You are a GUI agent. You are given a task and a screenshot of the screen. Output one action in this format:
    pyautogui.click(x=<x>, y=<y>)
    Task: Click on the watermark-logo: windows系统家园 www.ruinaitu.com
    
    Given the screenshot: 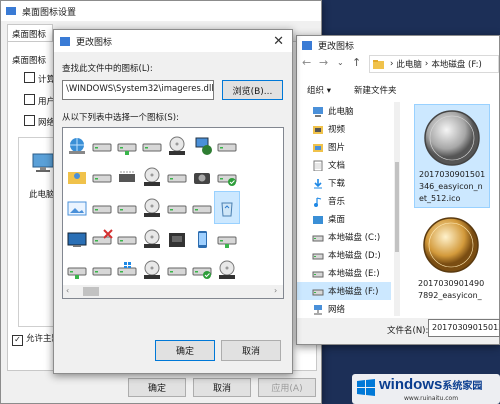 What is the action you would take?
    pyautogui.click(x=426, y=389)
    